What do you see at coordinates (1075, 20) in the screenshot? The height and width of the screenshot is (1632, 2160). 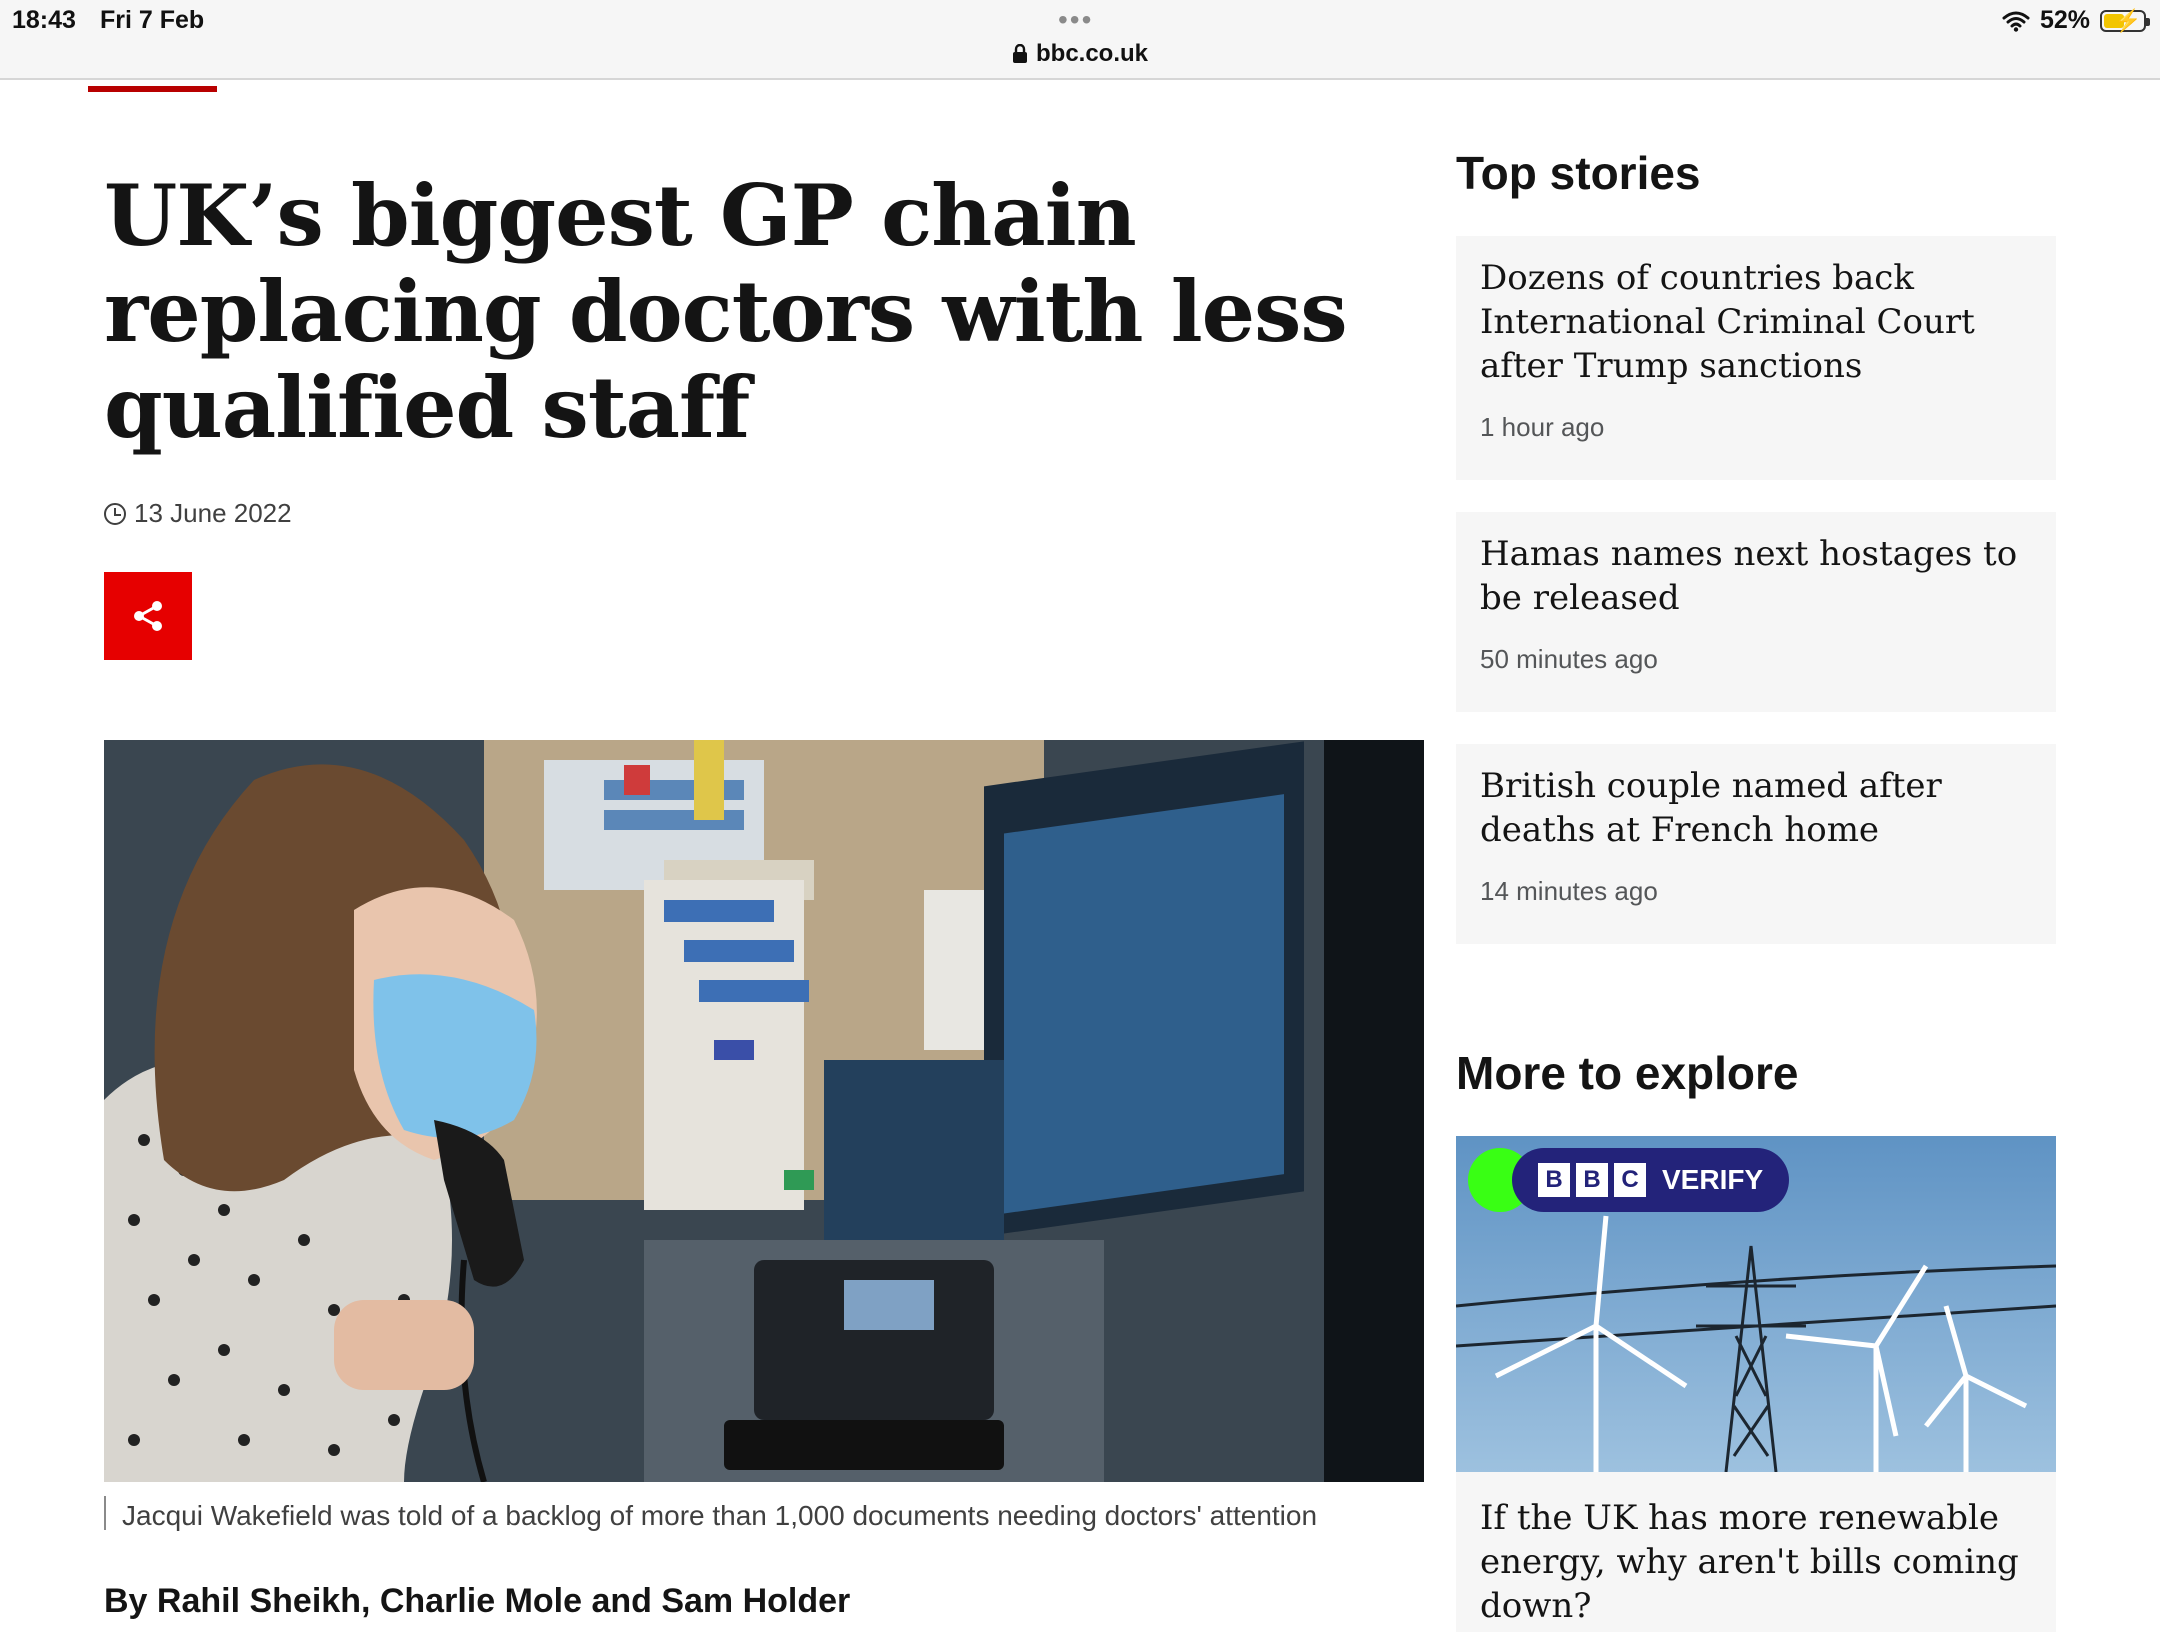 I see `more-dots-icon: •••` at bounding box center [1075, 20].